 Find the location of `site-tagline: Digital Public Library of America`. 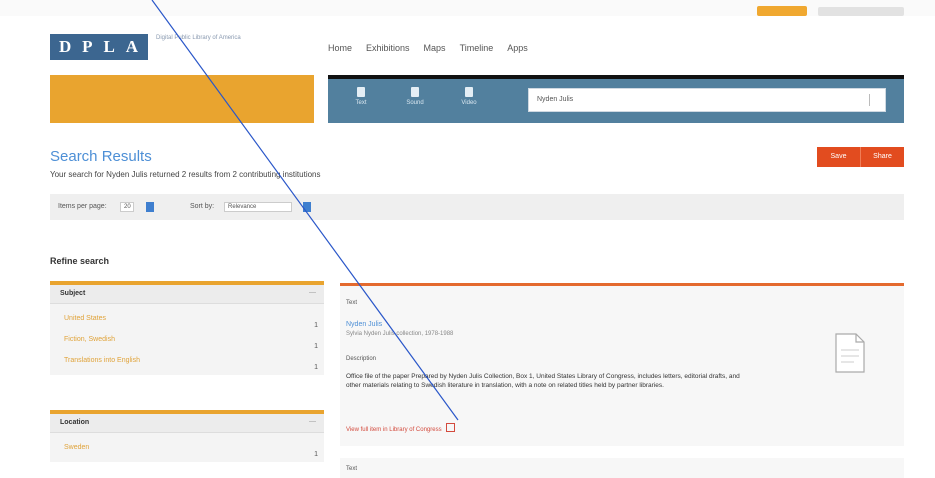

site-tagline: Digital Public Library of America is located at coordinates (198, 38).